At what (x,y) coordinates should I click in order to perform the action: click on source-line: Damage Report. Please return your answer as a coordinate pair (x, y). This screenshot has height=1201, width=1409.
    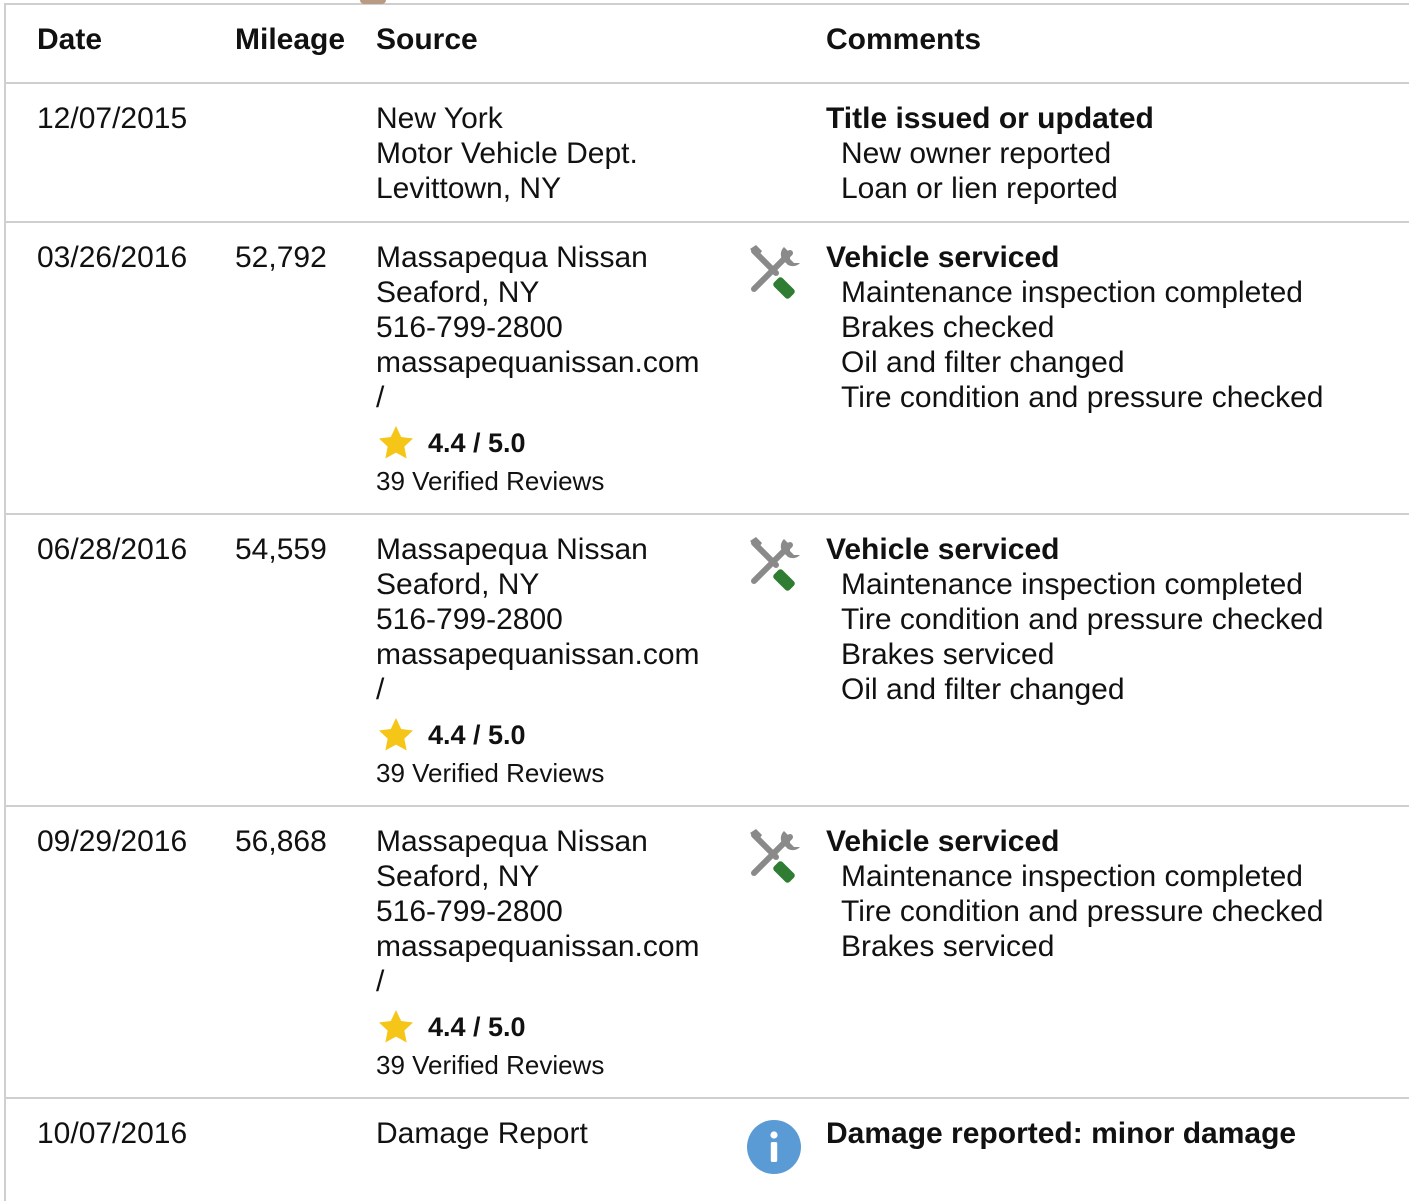
    Looking at the image, I should click on (482, 1133).